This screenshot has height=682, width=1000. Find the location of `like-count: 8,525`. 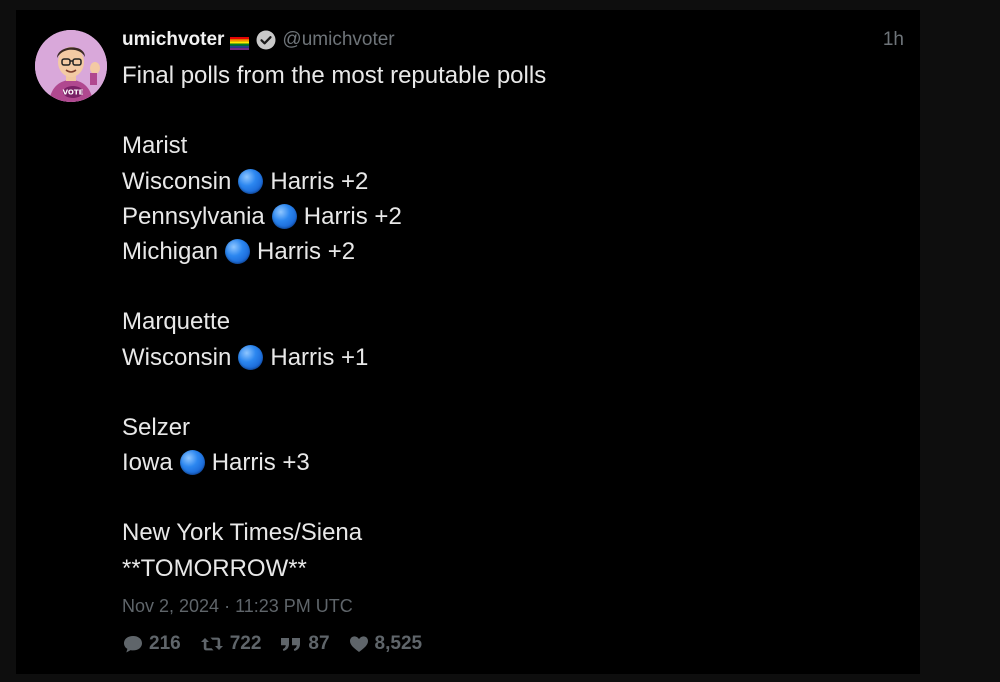

like-count: 8,525 is located at coordinates (398, 643).